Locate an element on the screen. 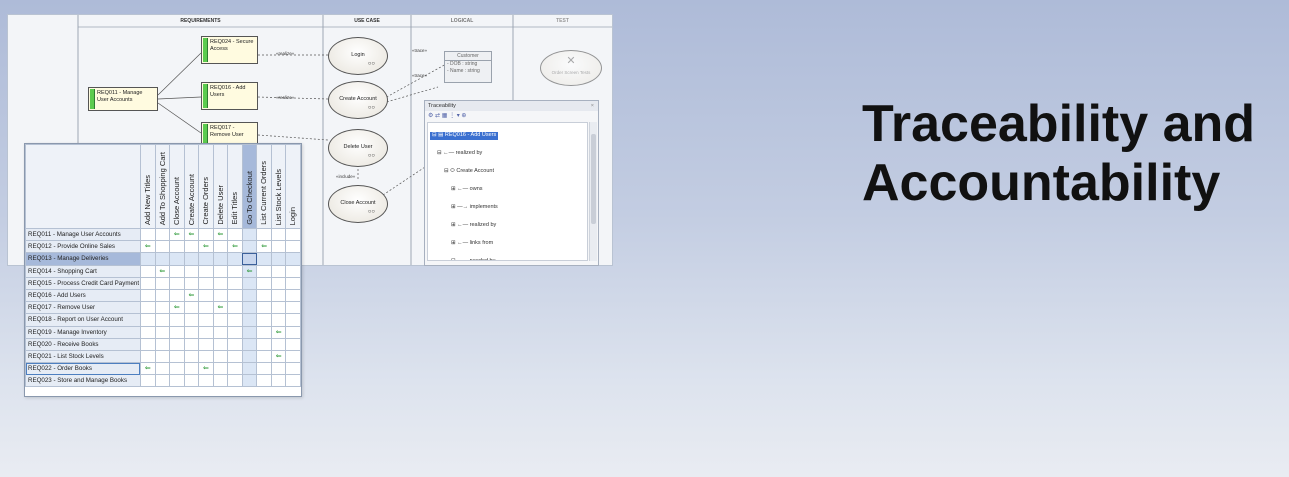 Image resolution: width=1289 pixels, height=477 pixels. matrix-column-header: List Stock Levels is located at coordinates (278, 186).